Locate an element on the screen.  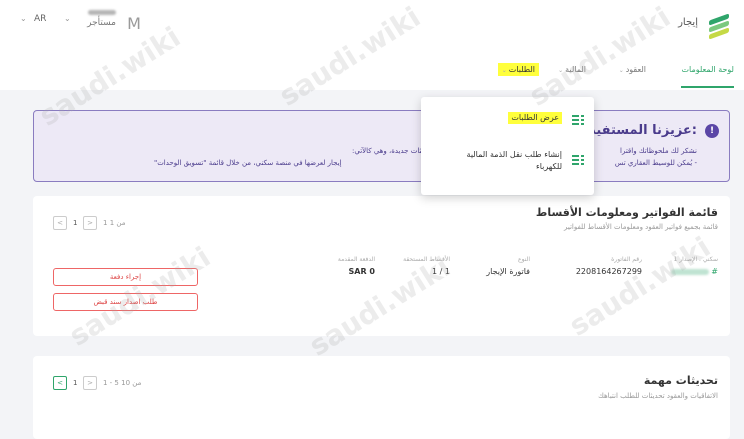
redacted-value is located at coordinates (689, 271).